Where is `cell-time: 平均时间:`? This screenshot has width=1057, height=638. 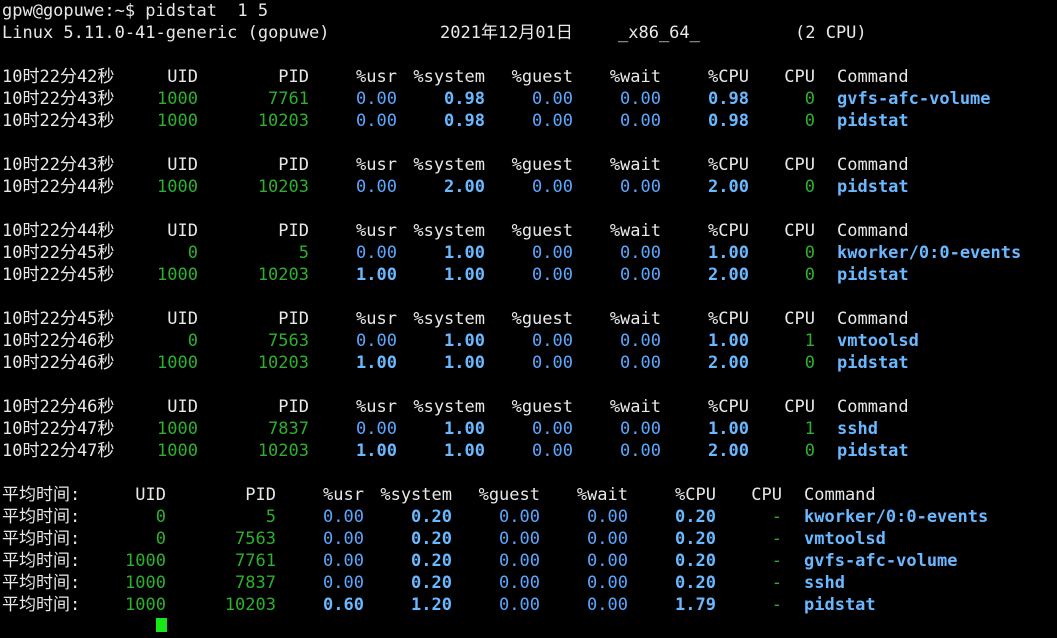 cell-time: 平均时间: is located at coordinates (41, 583).